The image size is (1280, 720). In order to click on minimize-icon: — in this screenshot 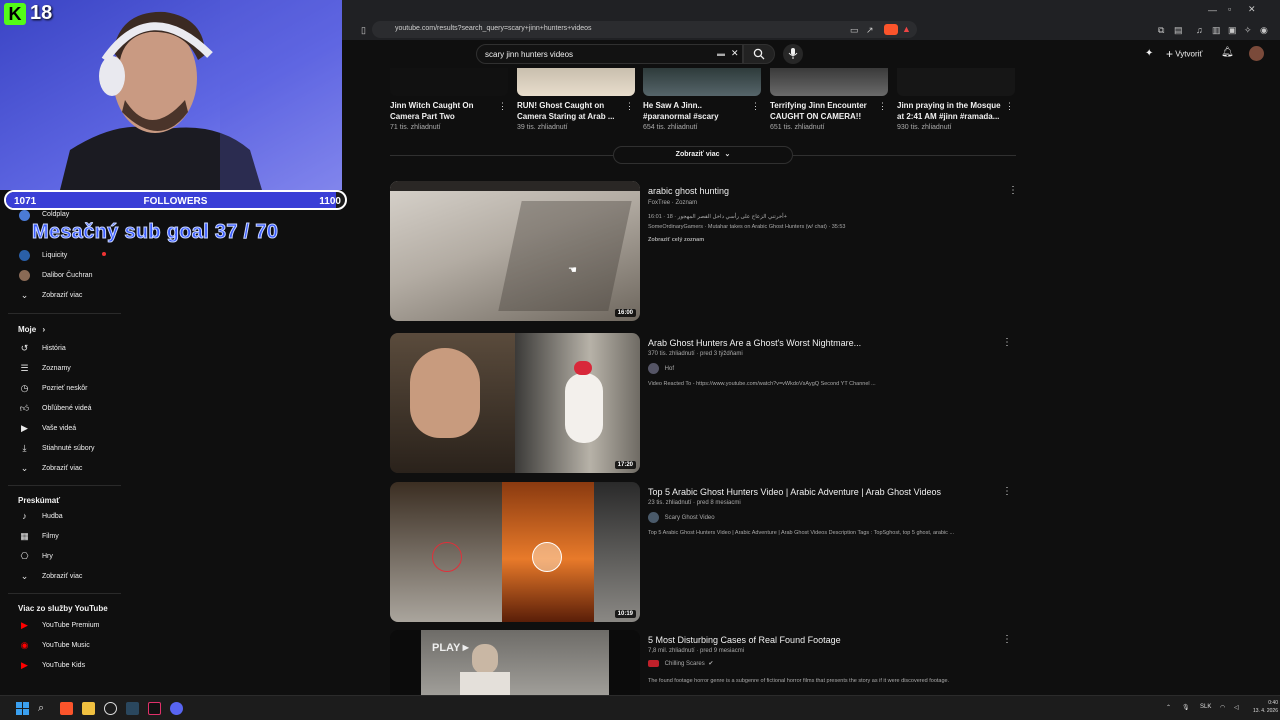, I will do `click(1212, 10)`.